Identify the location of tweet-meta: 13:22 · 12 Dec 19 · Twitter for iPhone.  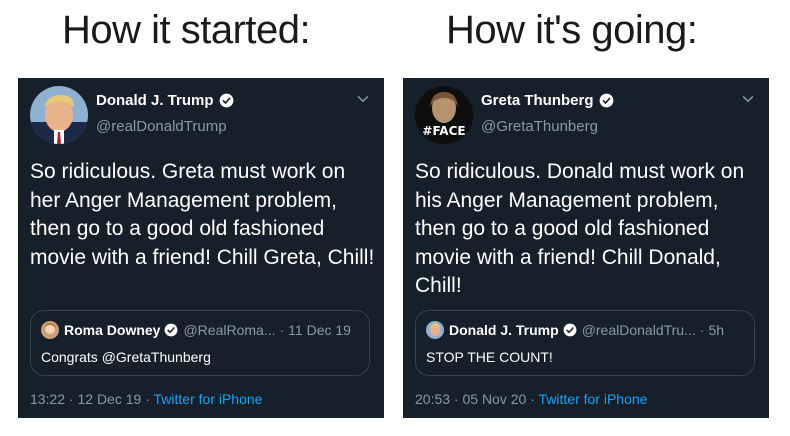
(146, 399).